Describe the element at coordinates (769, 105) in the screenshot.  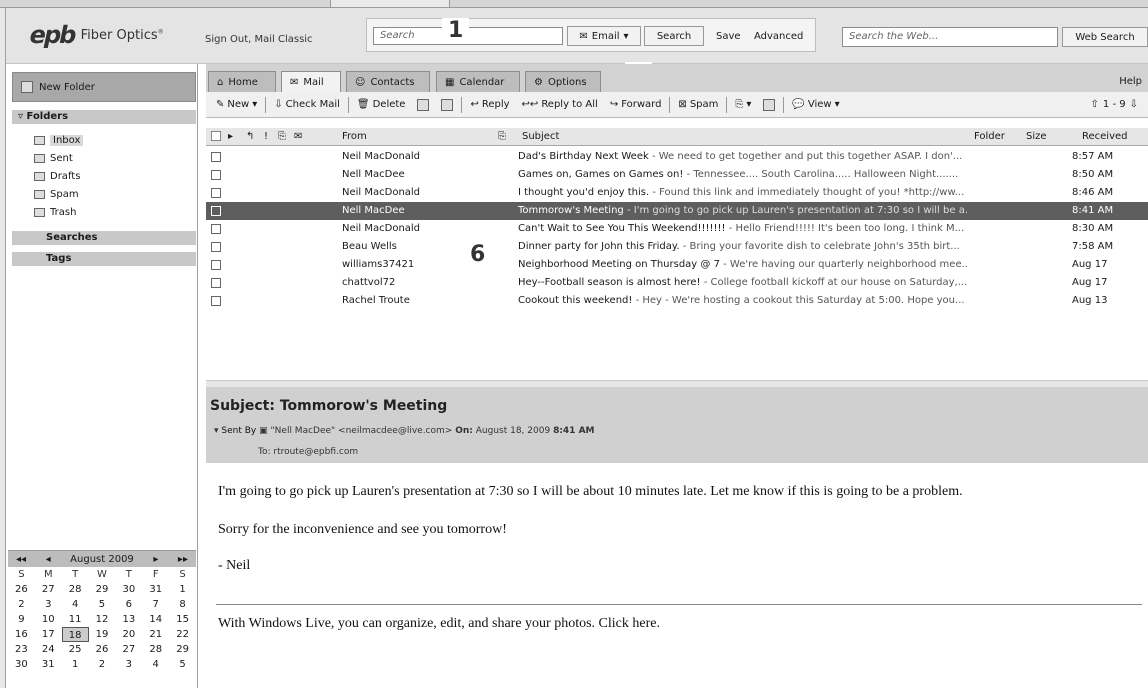
I see `window-button` at that location.